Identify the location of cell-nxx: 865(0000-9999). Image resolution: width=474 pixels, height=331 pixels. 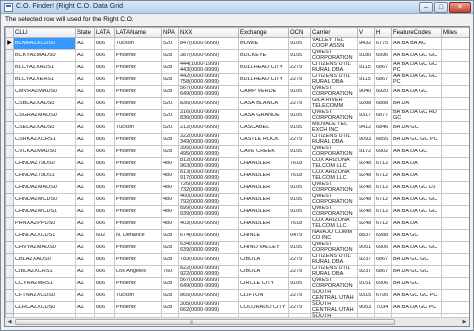
(208, 295).